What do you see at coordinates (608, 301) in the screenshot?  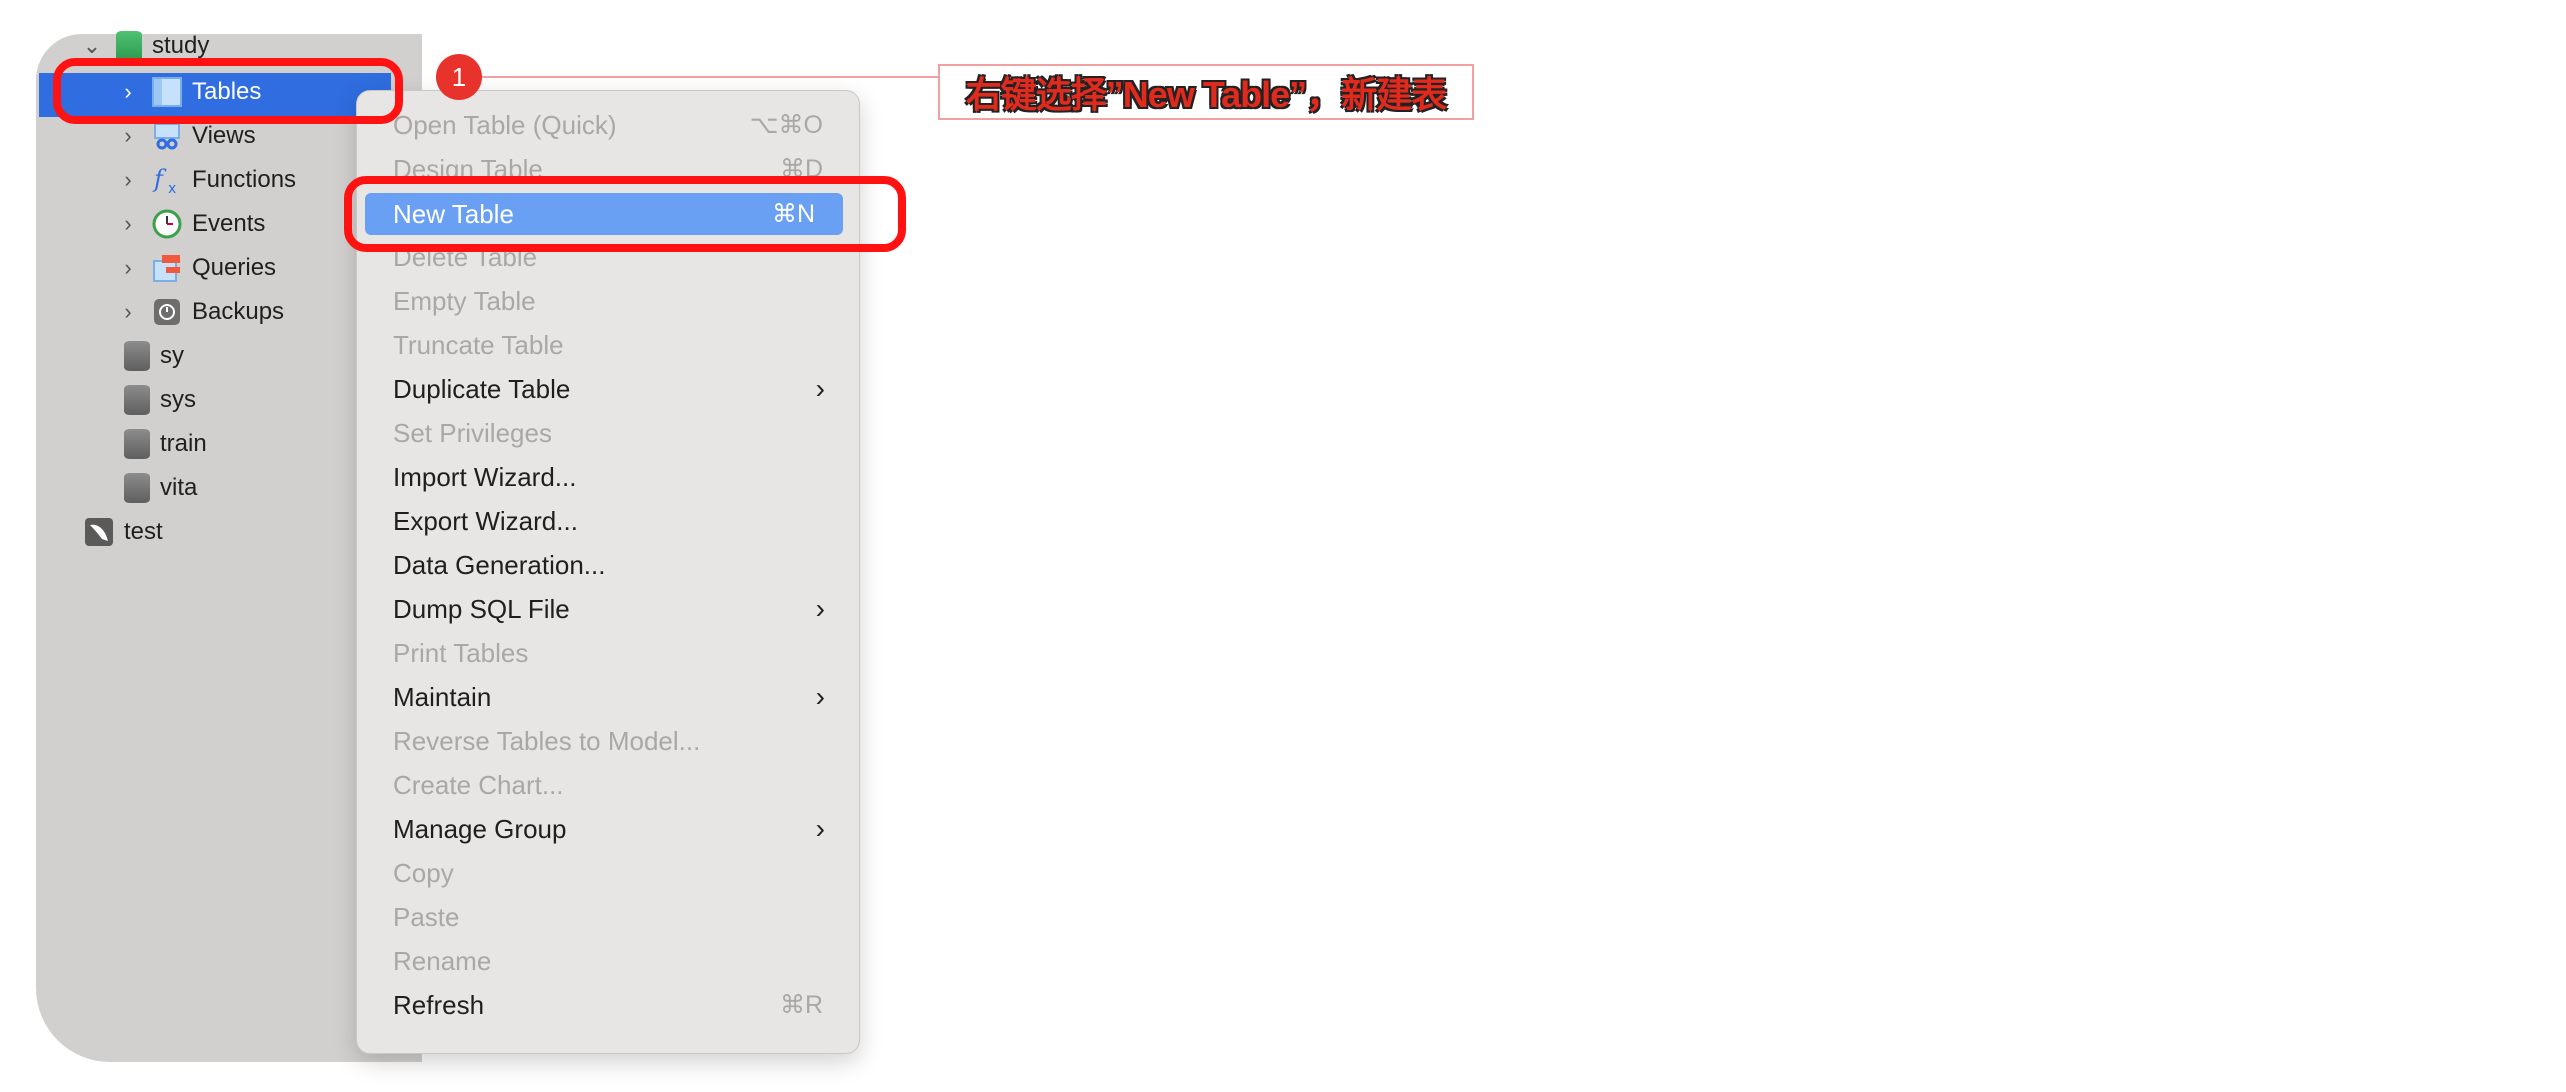 I see `menu-item-empty-table: Empty Table` at bounding box center [608, 301].